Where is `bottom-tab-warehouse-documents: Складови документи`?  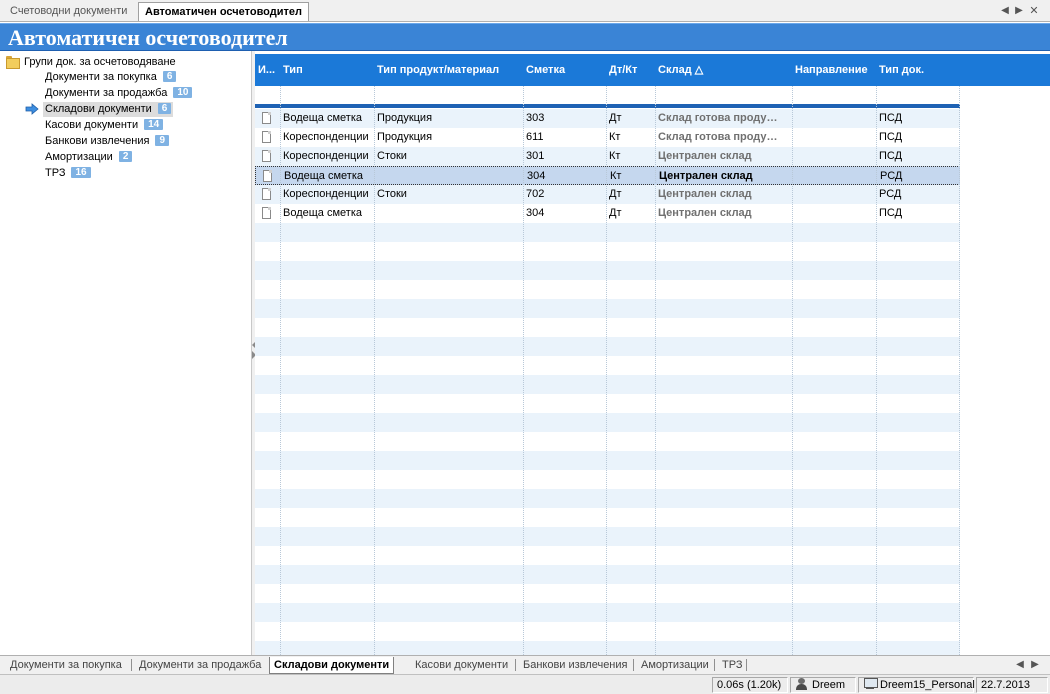 bottom-tab-warehouse-documents: Складови документи is located at coordinates (332, 665).